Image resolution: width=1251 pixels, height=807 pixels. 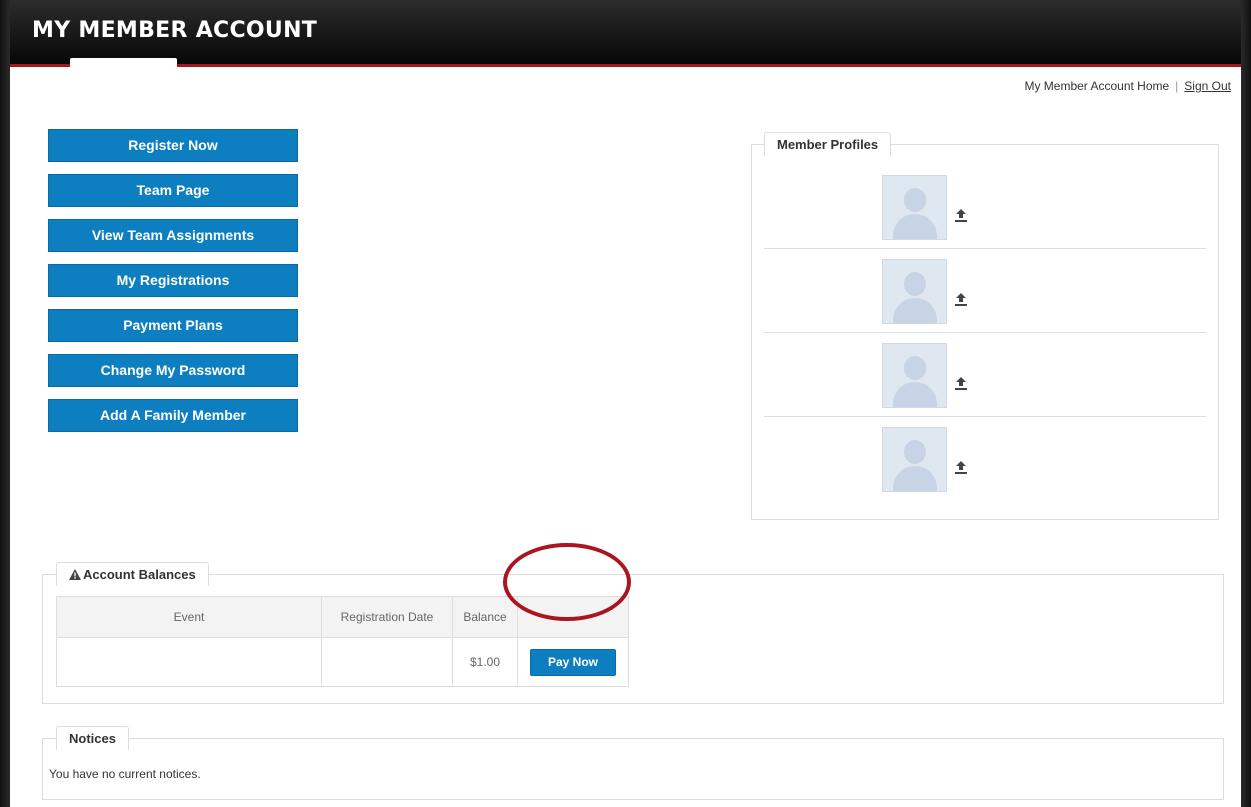 What do you see at coordinates (387, 662) in the screenshot?
I see `registration-date-cell` at bounding box center [387, 662].